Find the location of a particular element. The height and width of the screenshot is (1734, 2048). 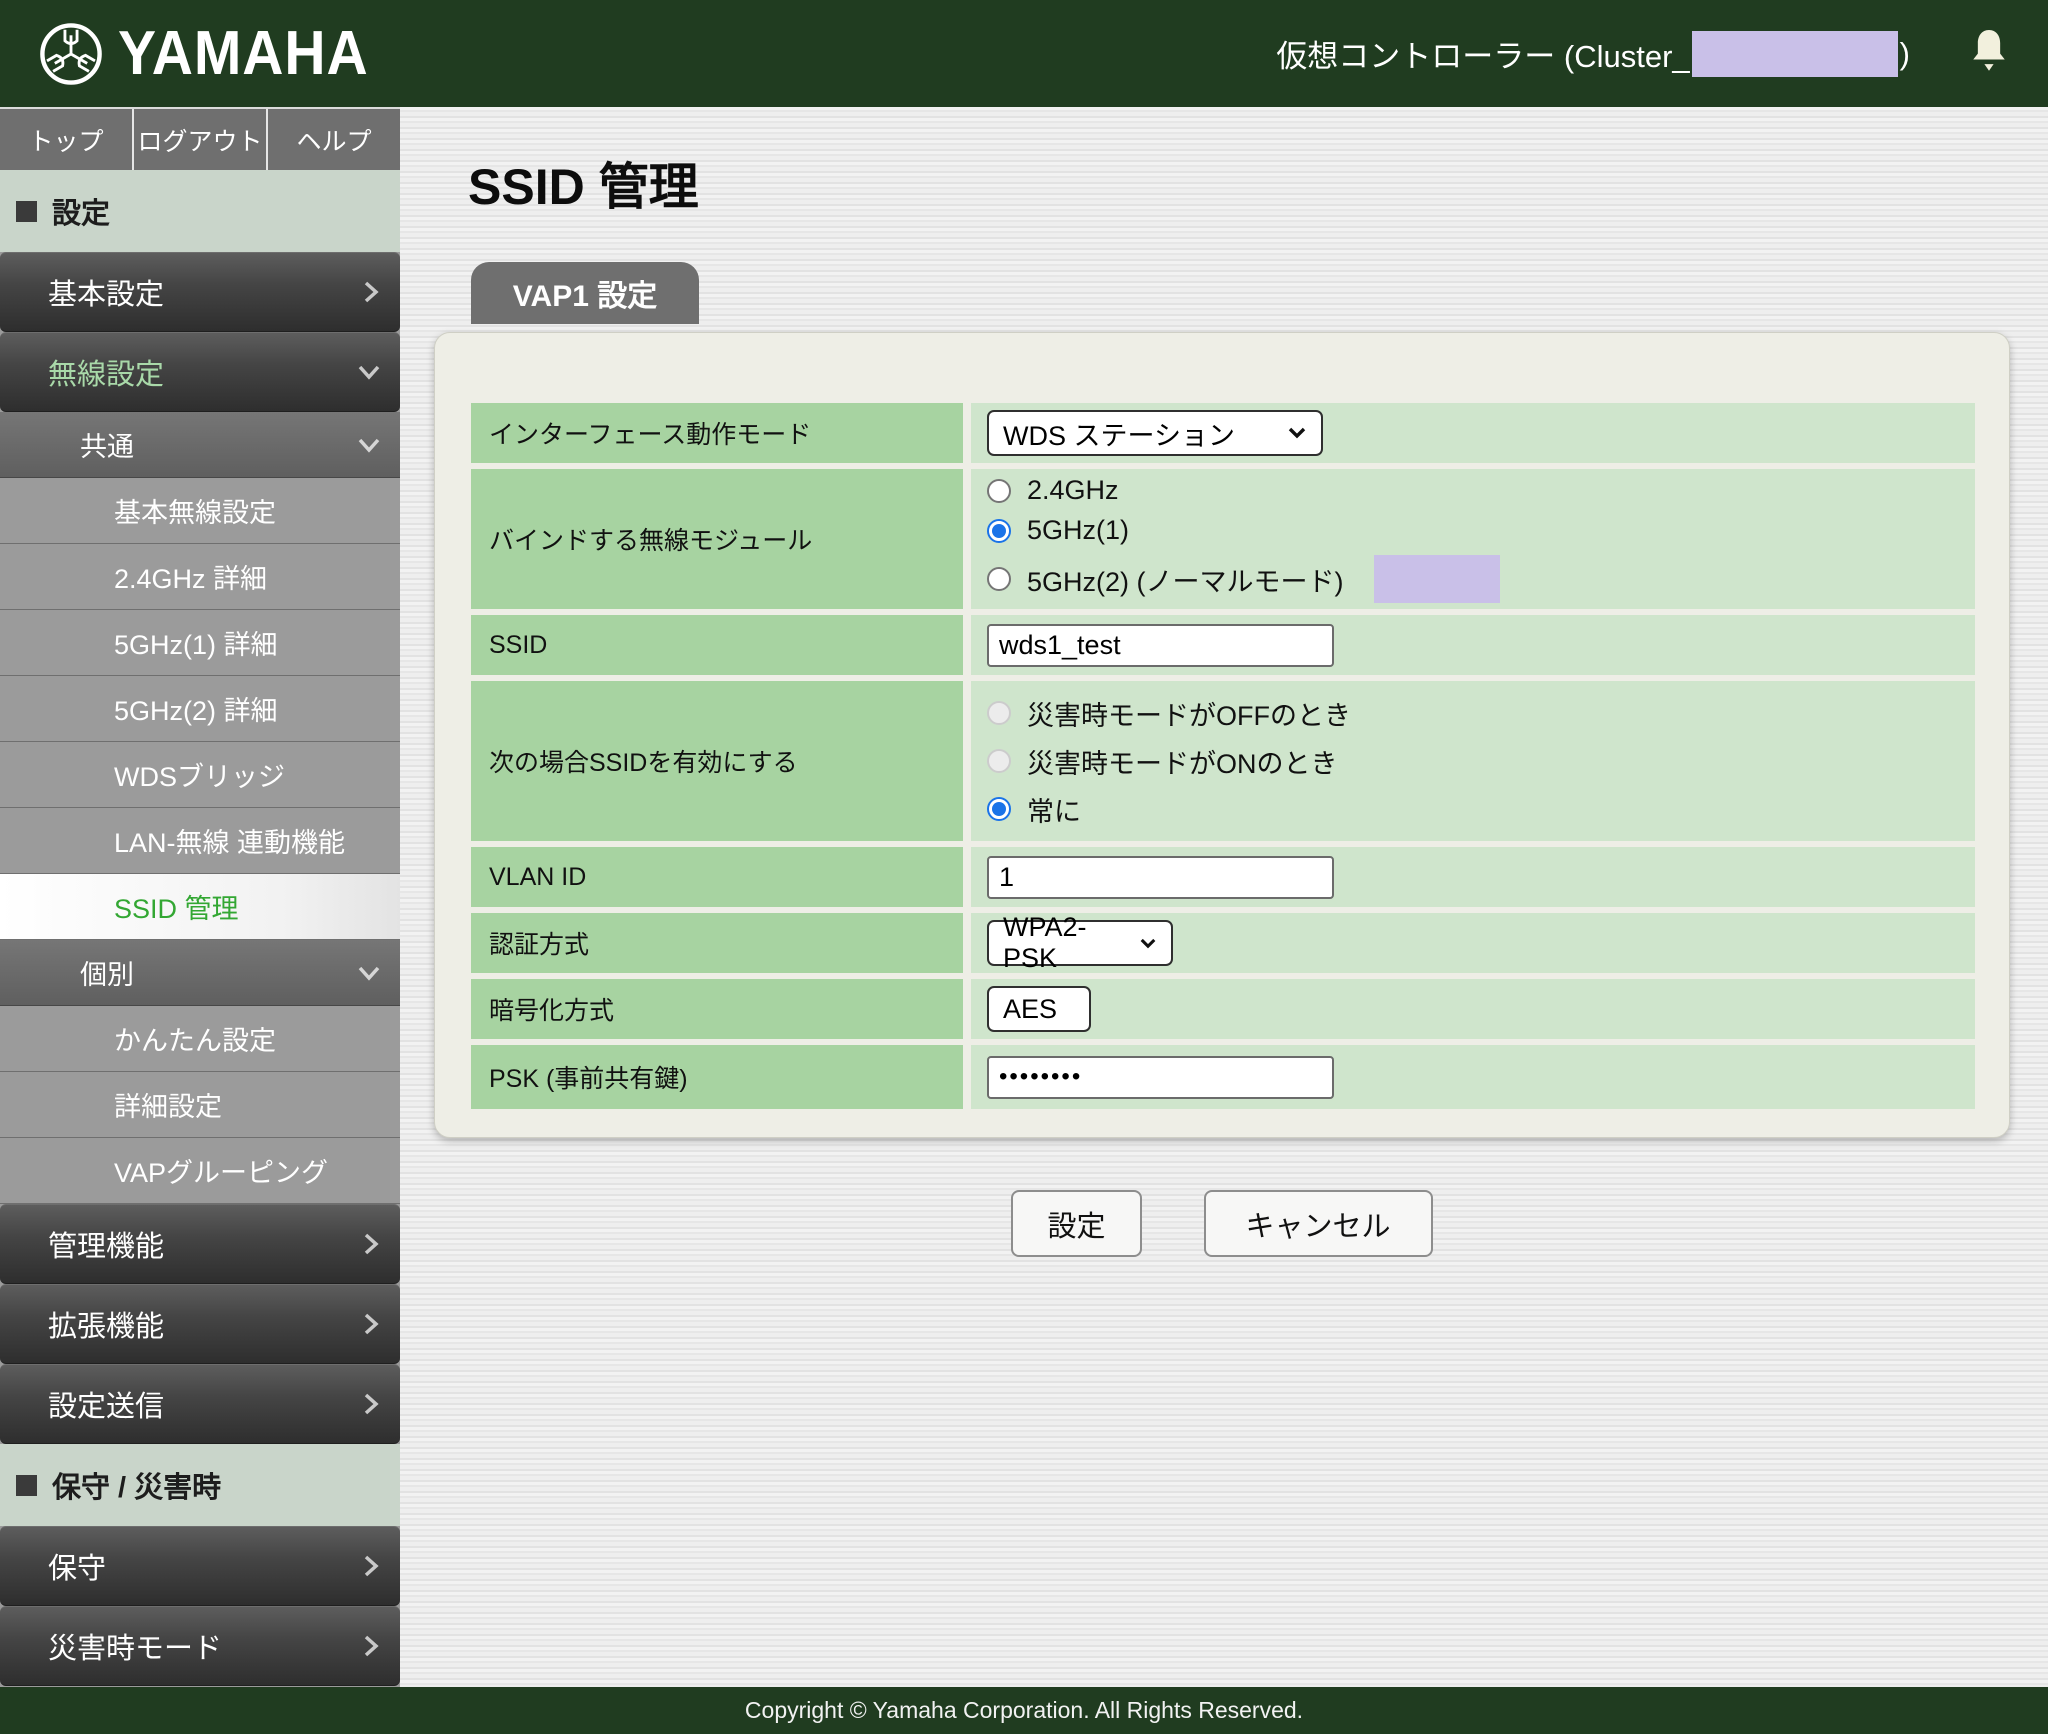

field-label: インターフェース動作モード is located at coordinates (717, 433).